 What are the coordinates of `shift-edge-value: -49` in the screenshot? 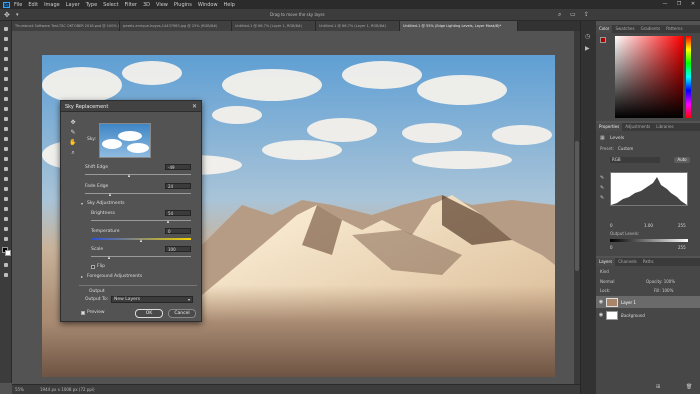 It's located at (178, 167).